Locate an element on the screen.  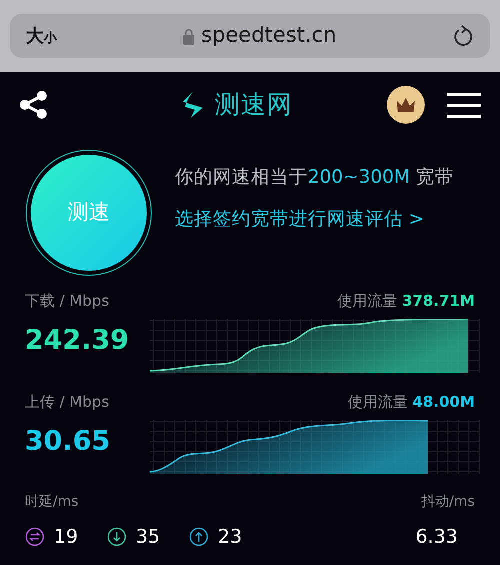
jitter-label: 抖动/ms is located at coordinates (448, 502).